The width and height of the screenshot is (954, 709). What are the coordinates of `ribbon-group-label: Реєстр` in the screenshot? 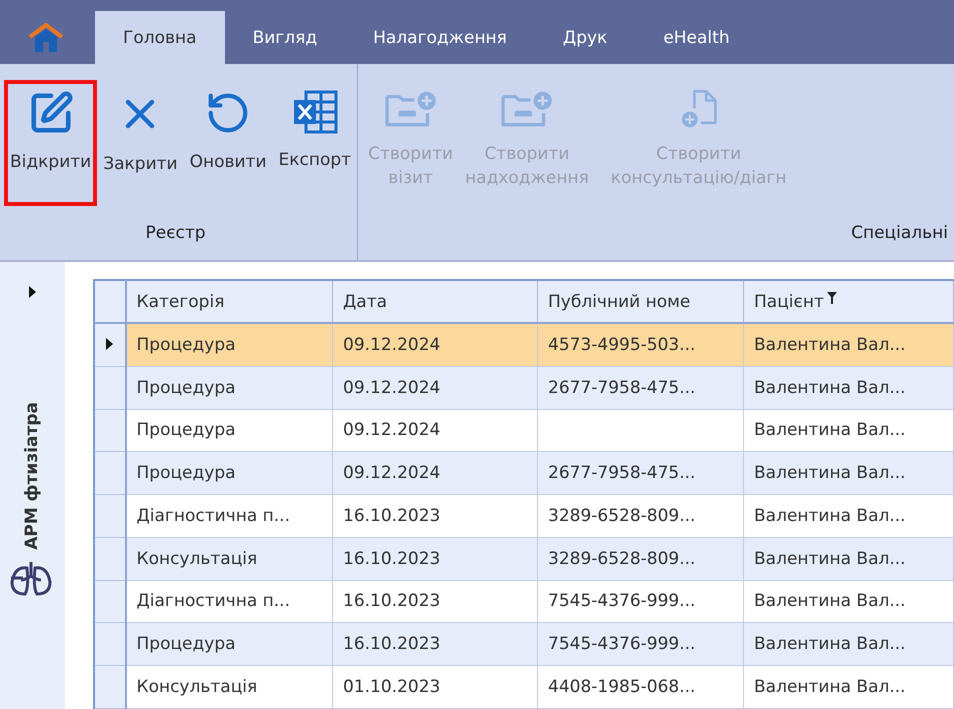 It's located at (175, 233).